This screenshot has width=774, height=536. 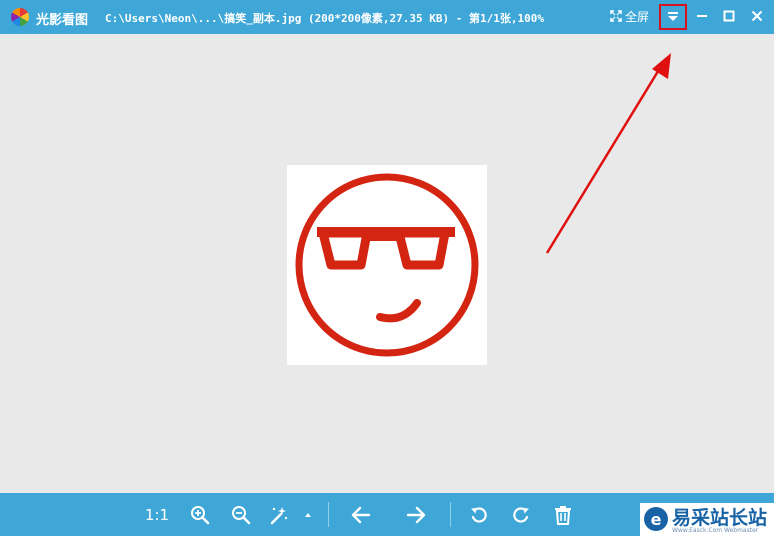 I want to click on zoom-out-icon, so click(x=241, y=515).